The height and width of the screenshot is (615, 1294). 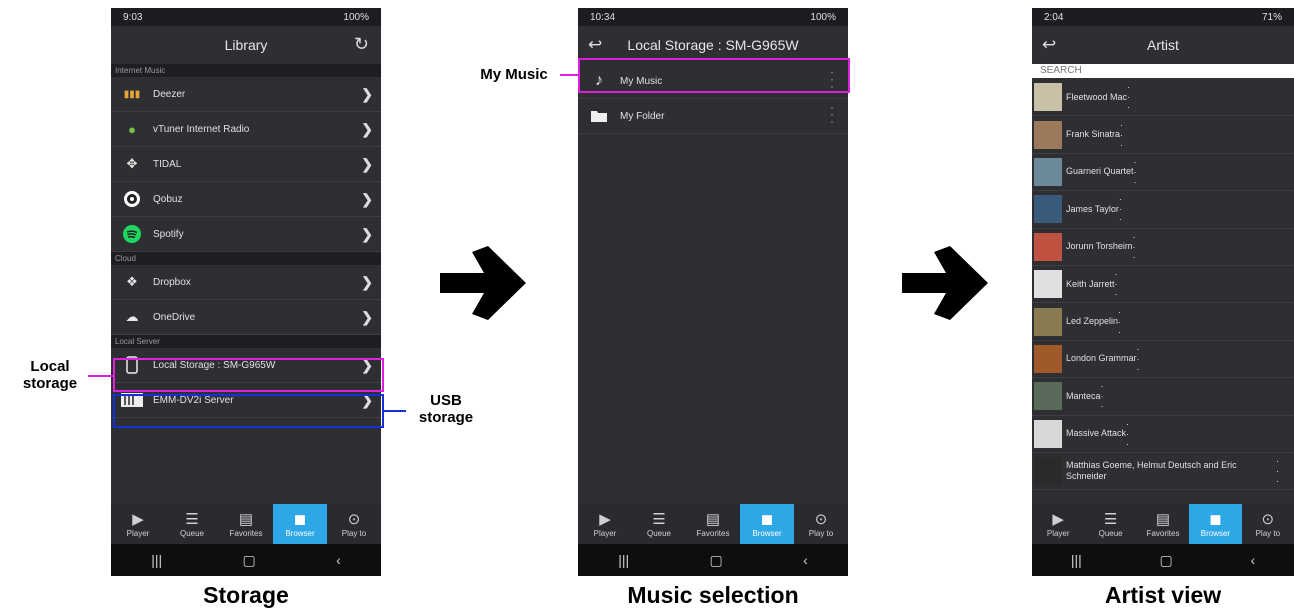 What do you see at coordinates (1163, 247) in the screenshot?
I see `artist-row: Jorunn Torsheim · · ·` at bounding box center [1163, 247].